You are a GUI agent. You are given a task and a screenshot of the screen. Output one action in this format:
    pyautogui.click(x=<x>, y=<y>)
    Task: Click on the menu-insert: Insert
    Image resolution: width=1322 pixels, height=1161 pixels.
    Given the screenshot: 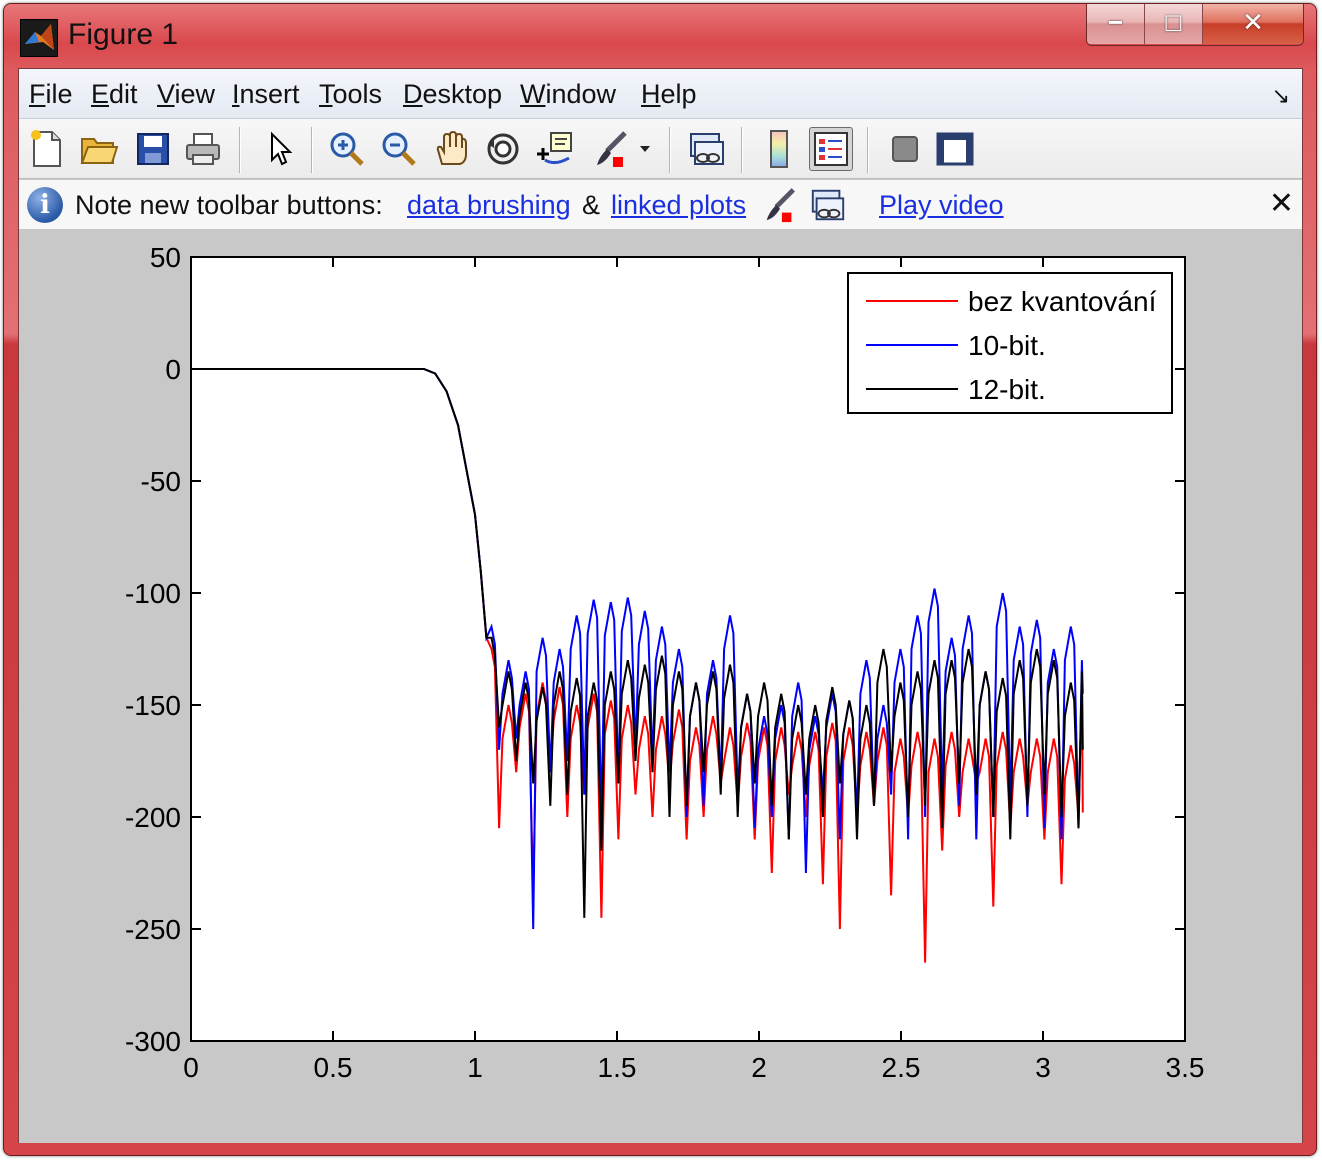 What is the action you would take?
    pyautogui.click(x=266, y=94)
    